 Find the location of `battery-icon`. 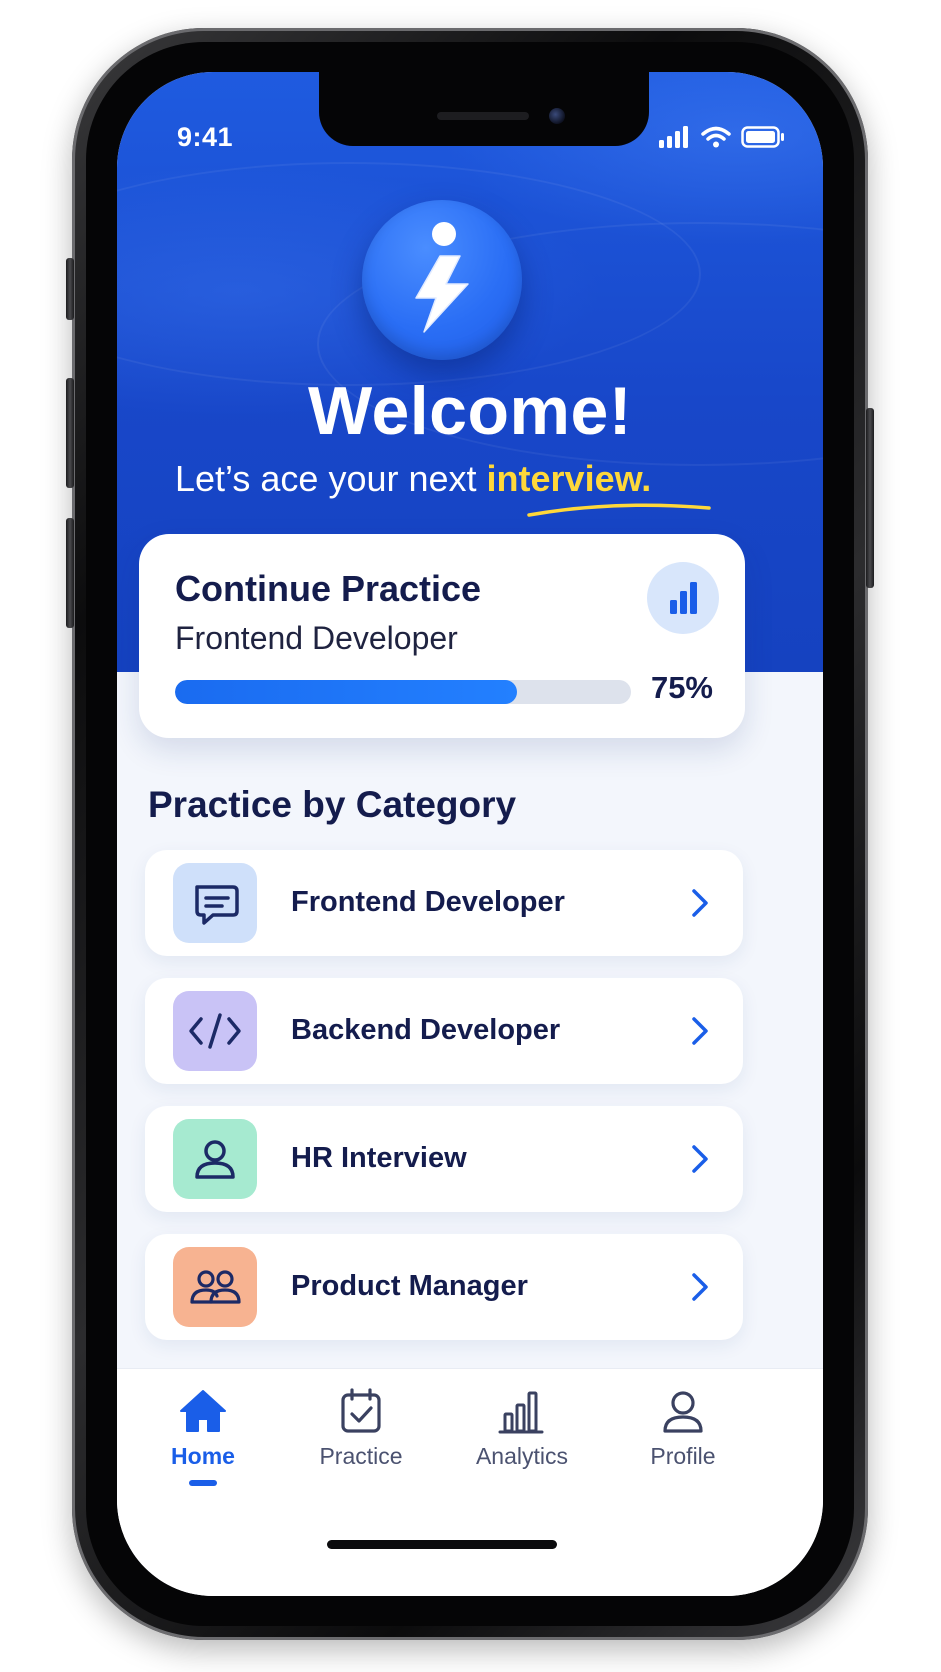

battery-icon is located at coordinates (763, 139).